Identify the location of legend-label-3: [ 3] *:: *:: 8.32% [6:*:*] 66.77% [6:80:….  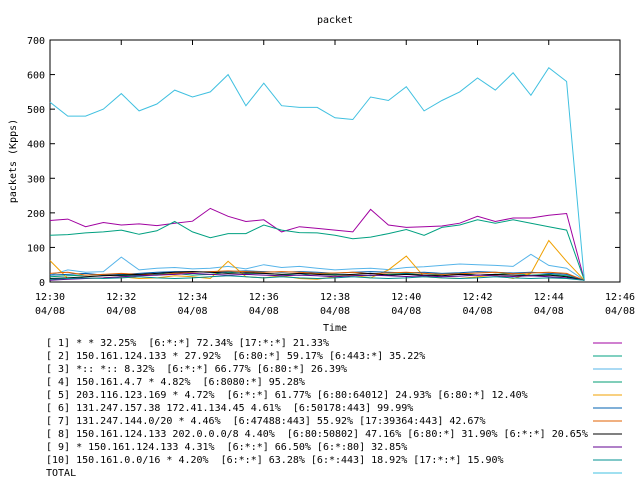
(196, 369).